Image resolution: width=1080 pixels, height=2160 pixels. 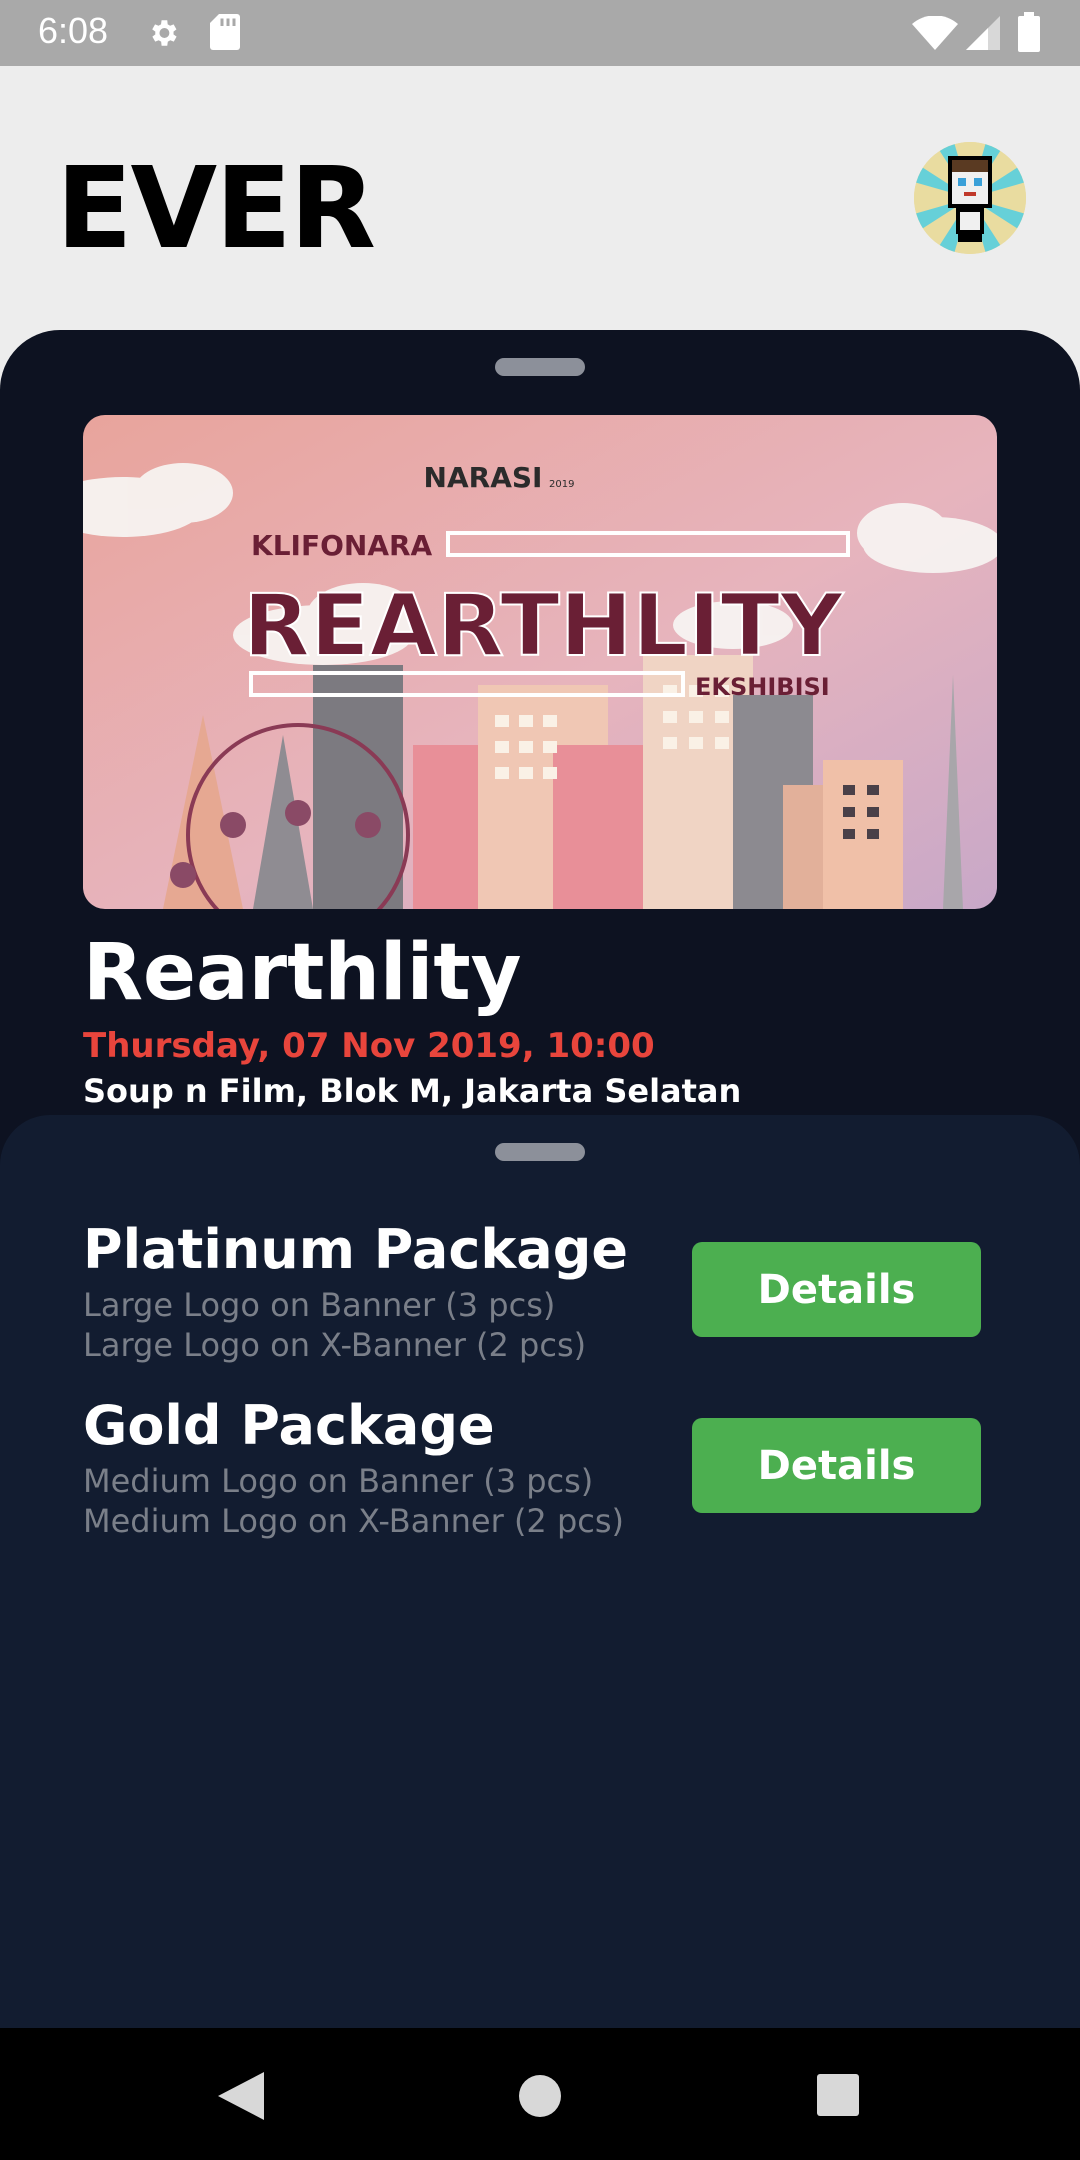 I want to click on poster-post-title: EKSHIBISI, so click(x=762, y=687).